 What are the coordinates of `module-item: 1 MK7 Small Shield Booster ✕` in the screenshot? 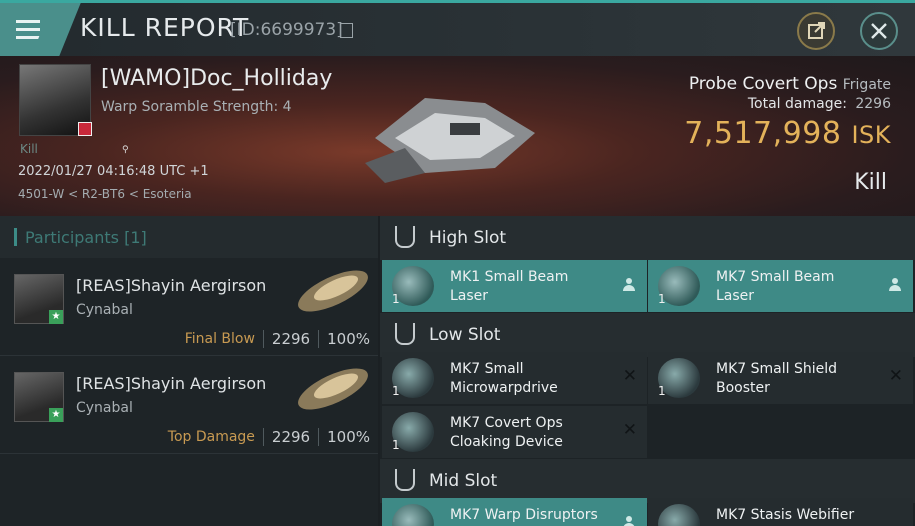 It's located at (780, 378).